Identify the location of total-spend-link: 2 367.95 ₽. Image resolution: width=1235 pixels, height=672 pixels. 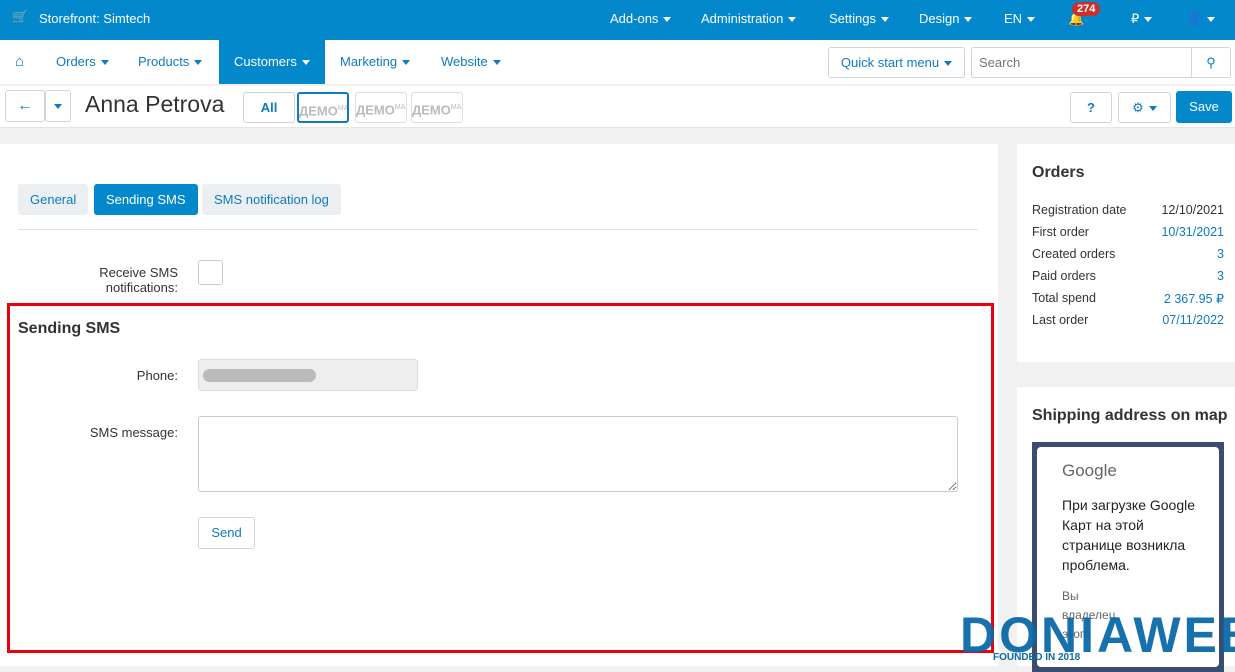
(1194, 298).